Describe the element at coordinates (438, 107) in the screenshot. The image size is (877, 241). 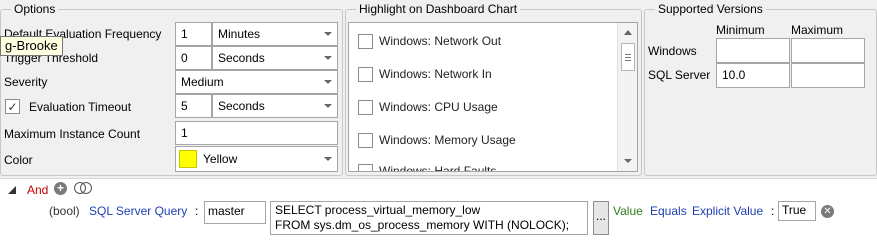
I see `list-item-label: Windows: CPU Usage` at that location.